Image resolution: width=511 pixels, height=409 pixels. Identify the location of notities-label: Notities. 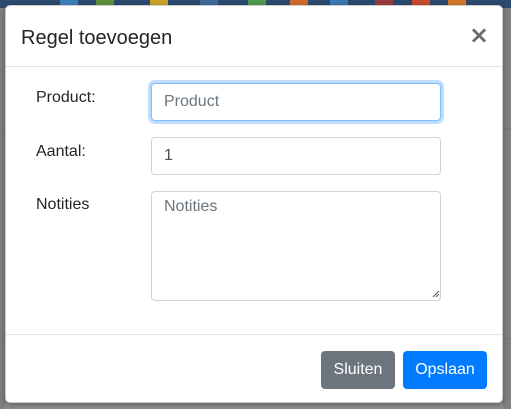
(63, 204).